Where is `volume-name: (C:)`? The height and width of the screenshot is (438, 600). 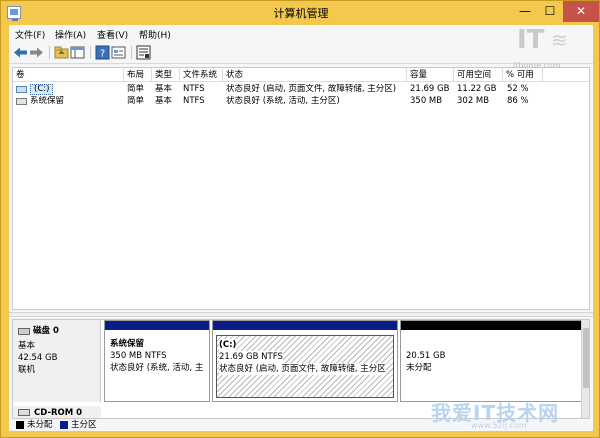 volume-name: (C:) is located at coordinates (42, 89).